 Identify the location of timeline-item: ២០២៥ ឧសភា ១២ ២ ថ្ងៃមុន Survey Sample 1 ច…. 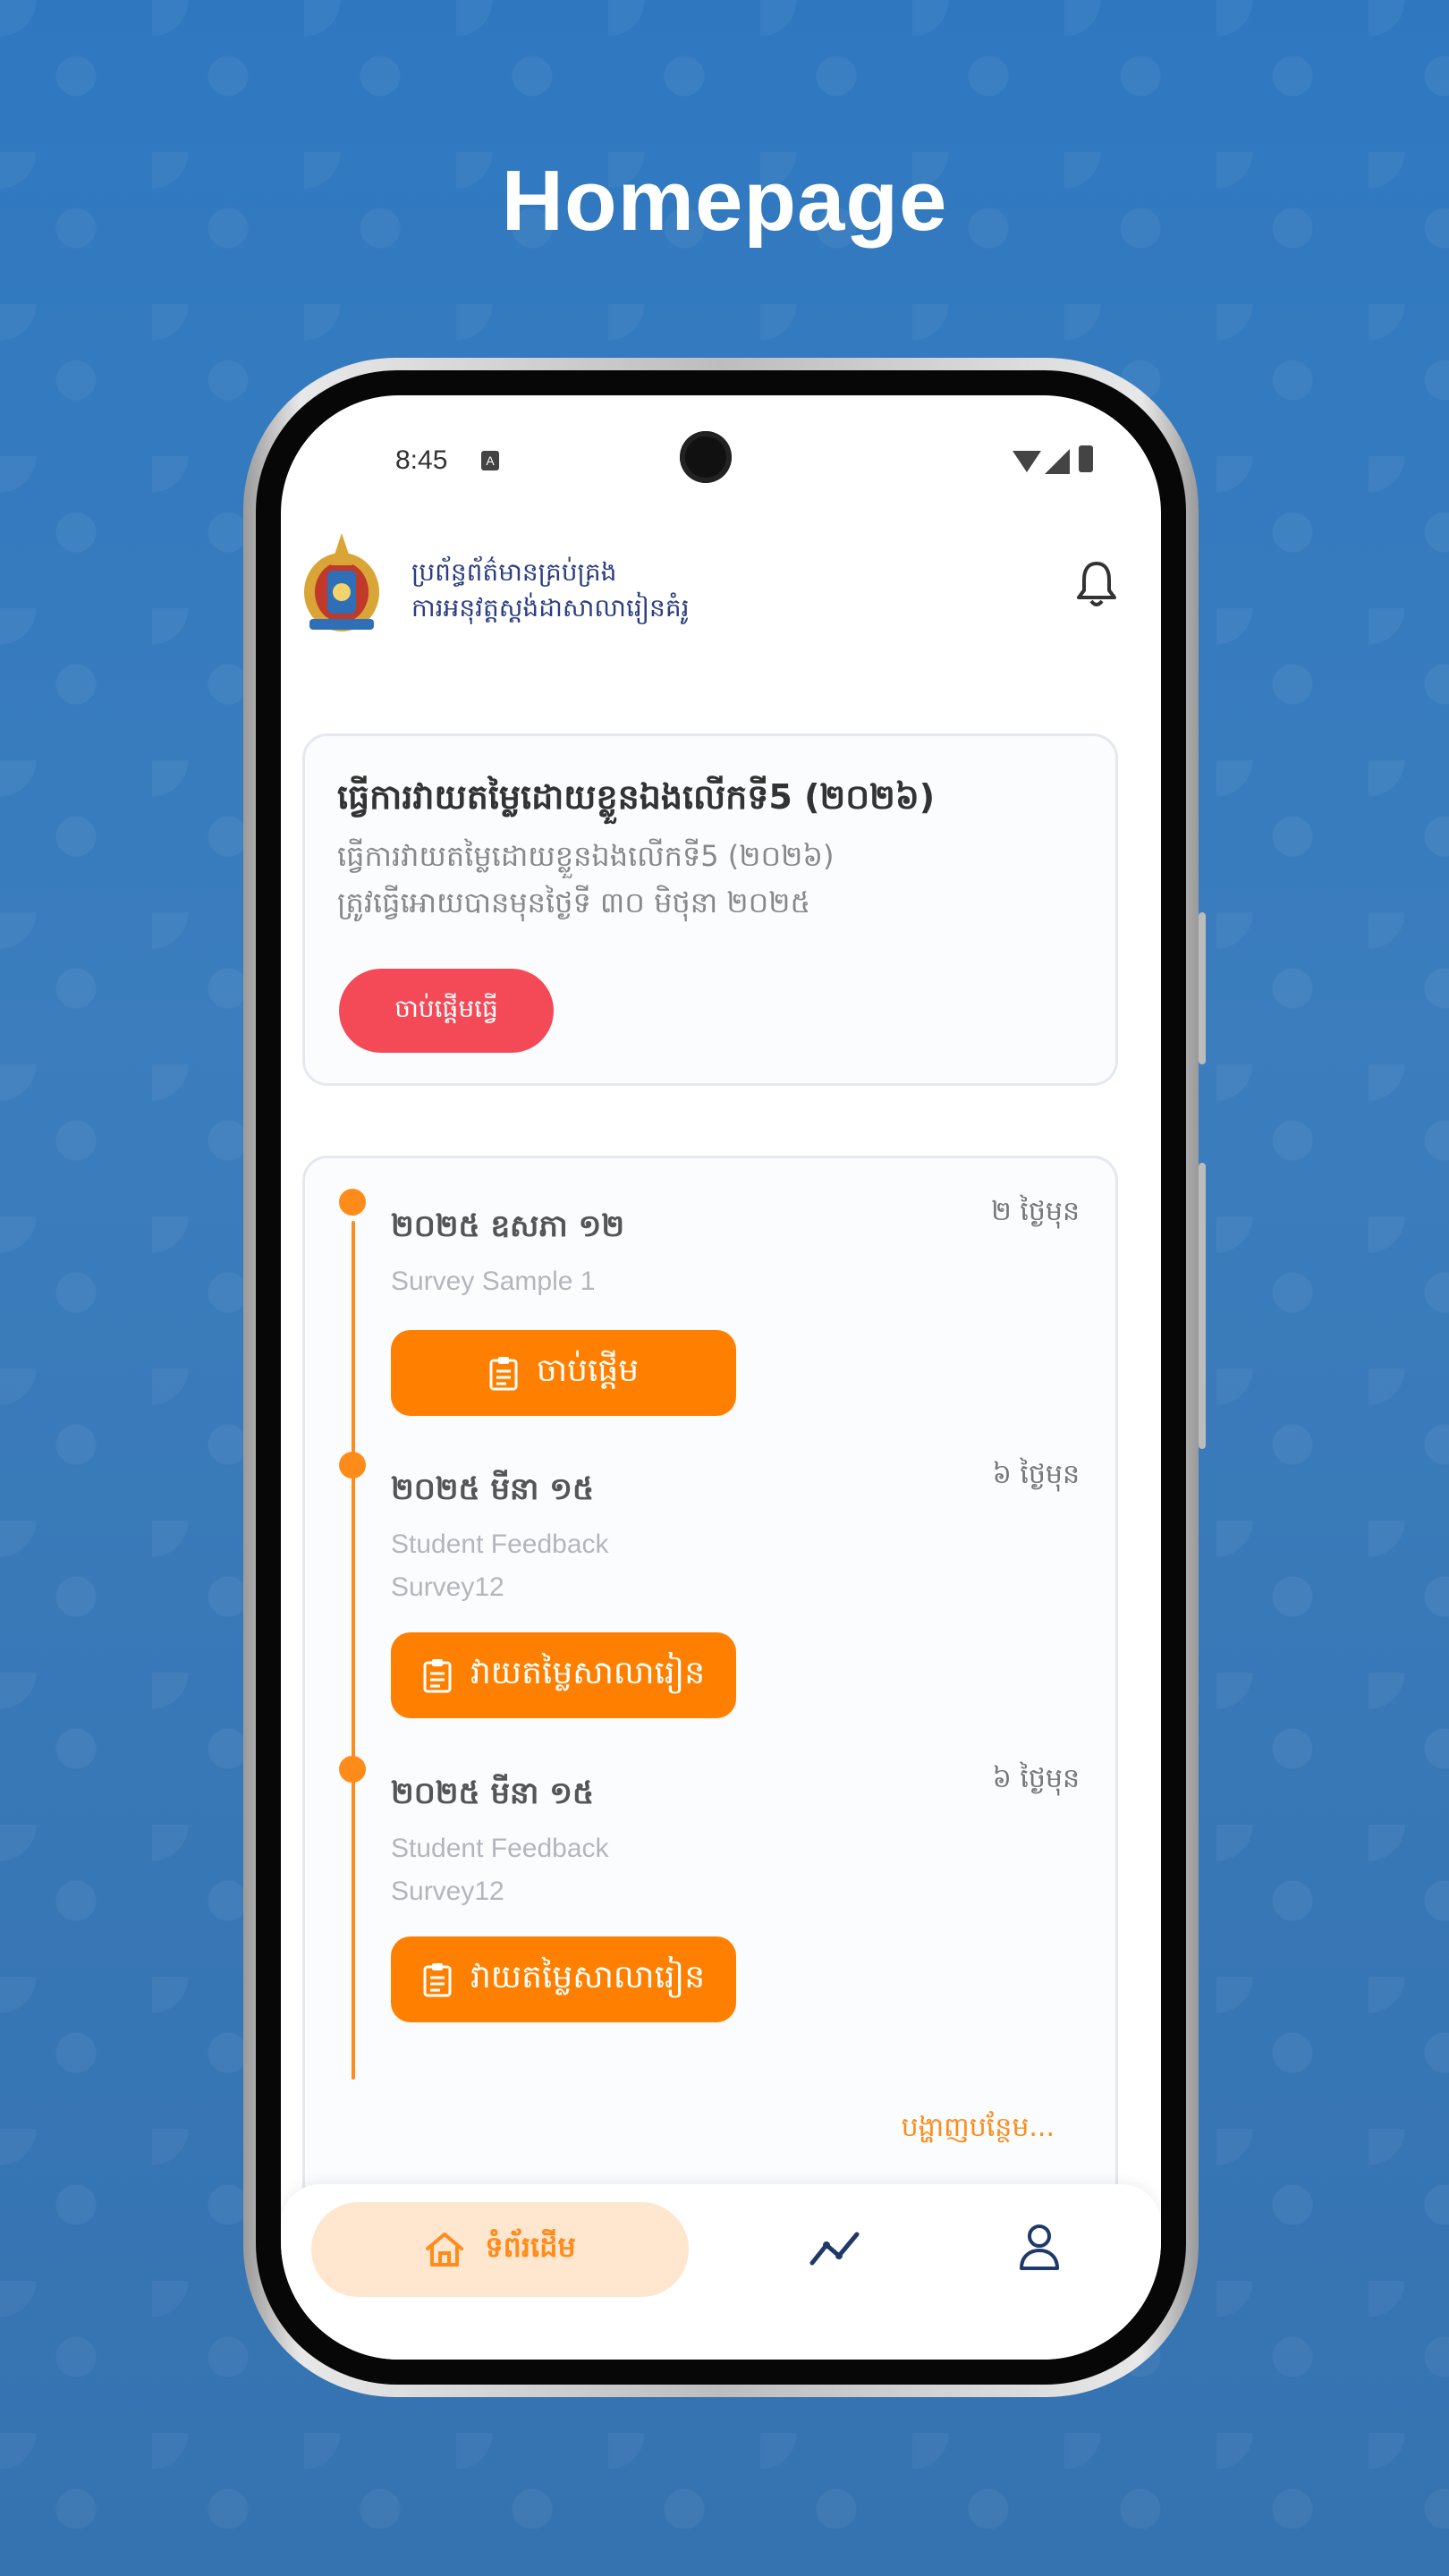
(710, 1310).